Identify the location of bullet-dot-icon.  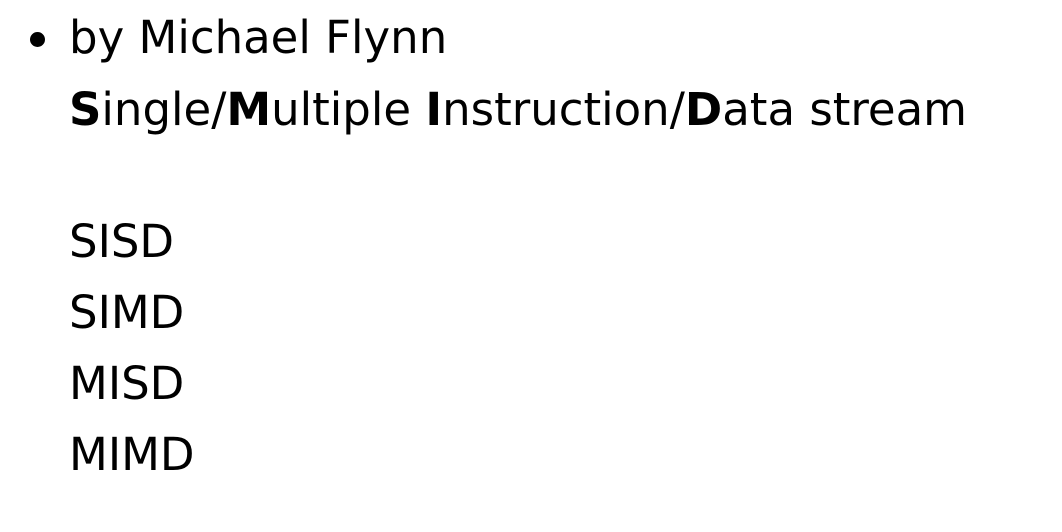
(37, 39).